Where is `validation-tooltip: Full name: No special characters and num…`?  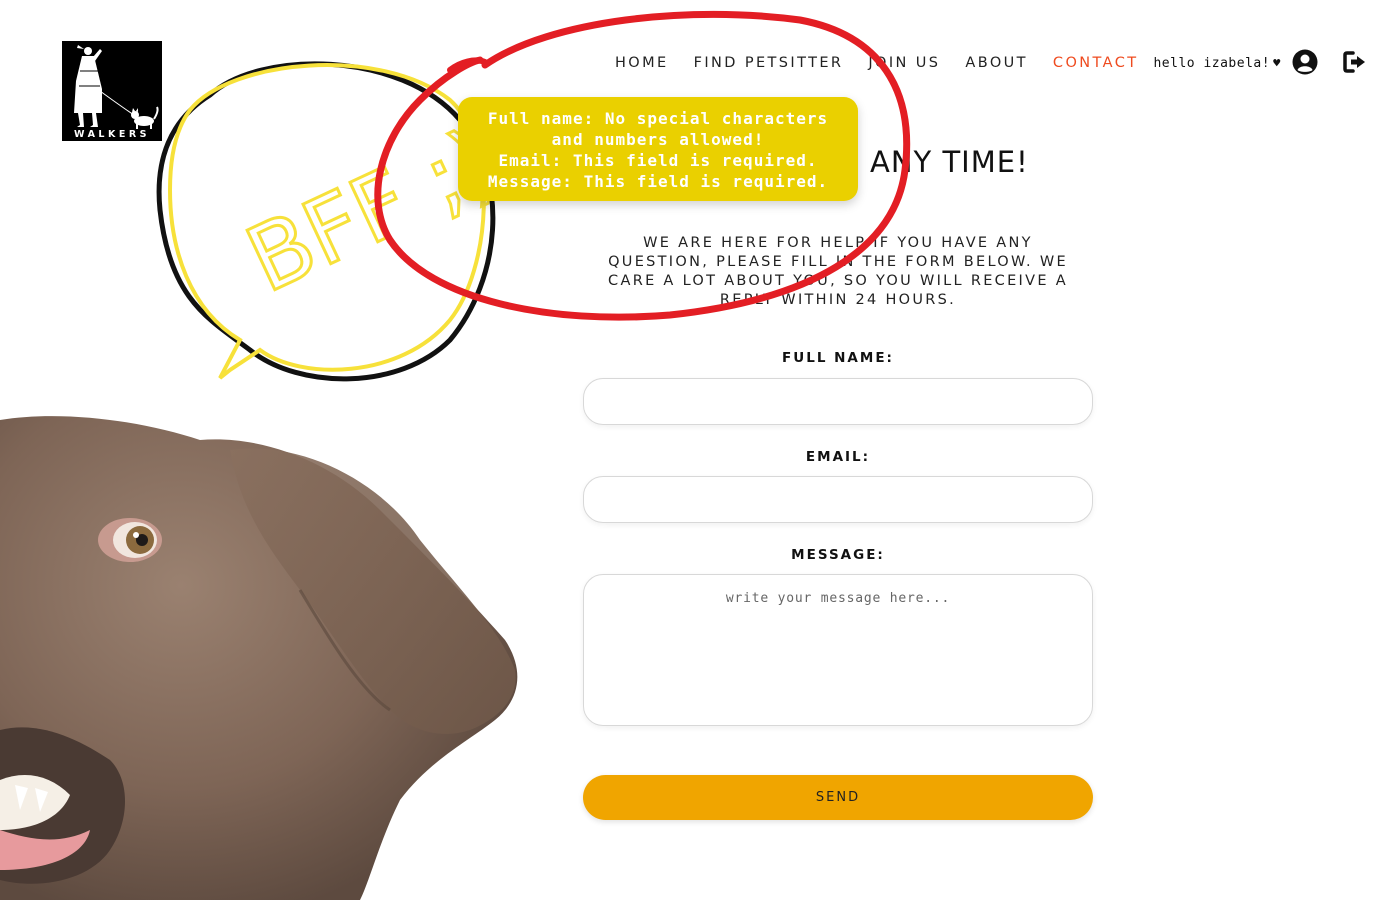
validation-tooltip: Full name: No special characters and num… is located at coordinates (658, 149).